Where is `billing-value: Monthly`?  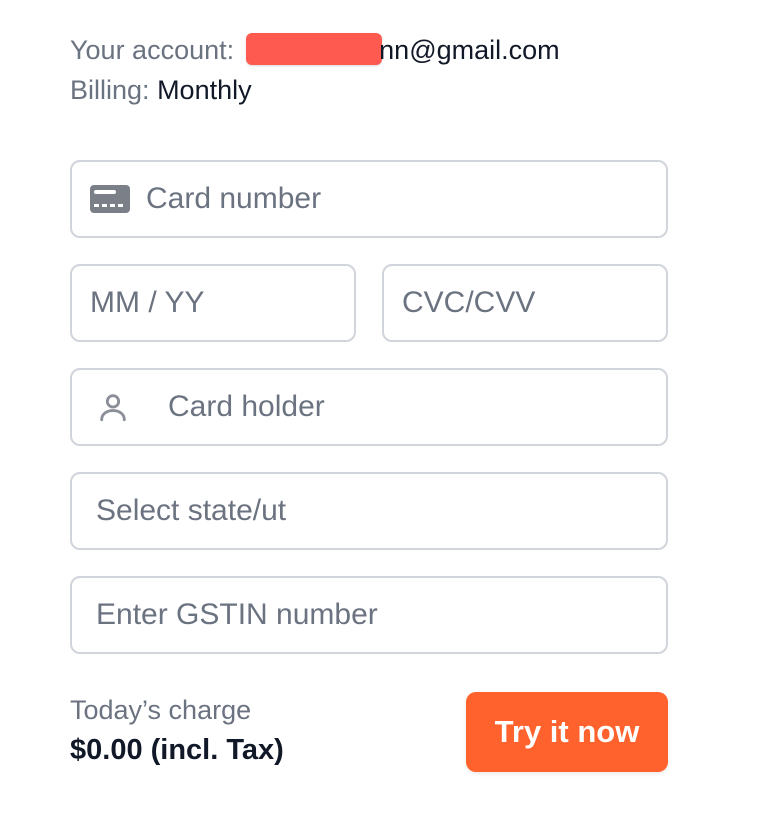 billing-value: Monthly is located at coordinates (204, 90).